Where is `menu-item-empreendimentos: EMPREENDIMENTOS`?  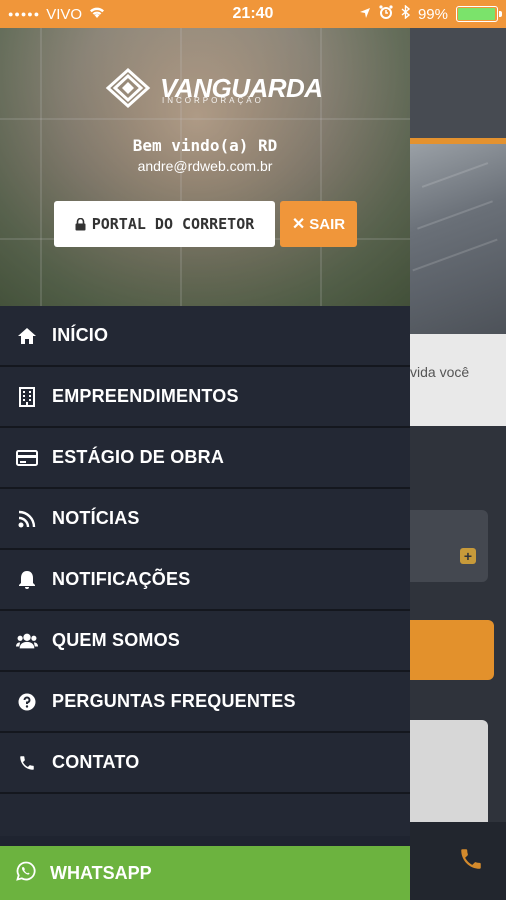
menu-item-empreendimentos: EMPREENDIMENTOS is located at coordinates (205, 397).